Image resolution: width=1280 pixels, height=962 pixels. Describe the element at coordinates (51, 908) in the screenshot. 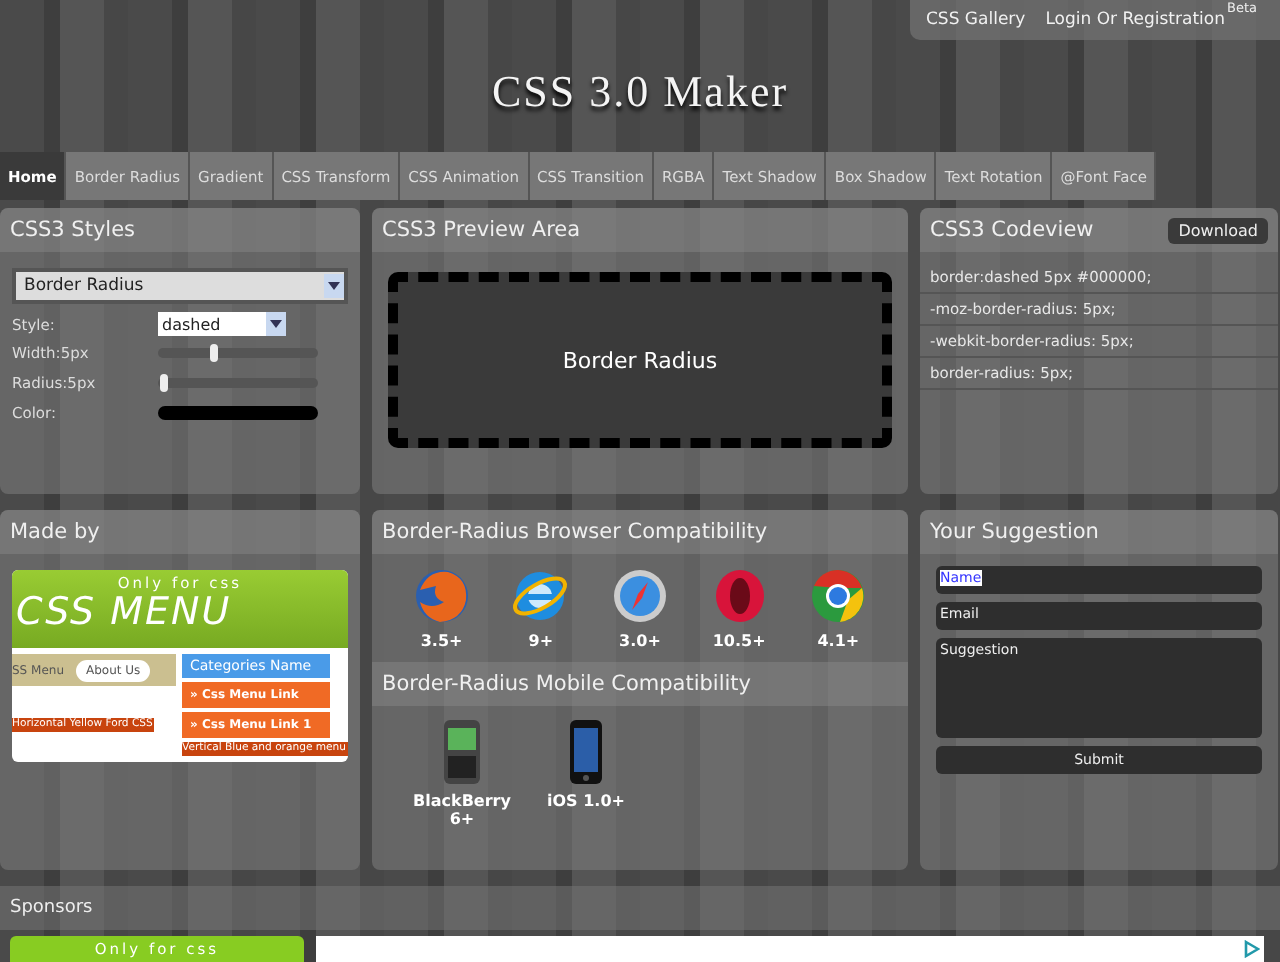

I see `section-title: Sponsors` at that location.